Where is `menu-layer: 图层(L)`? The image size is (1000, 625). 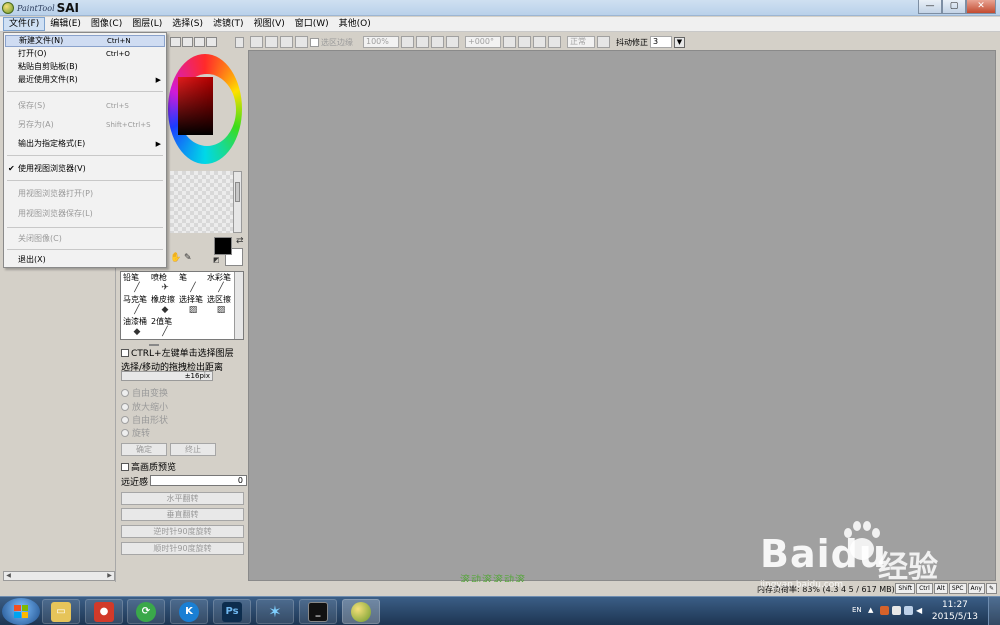
menu-layer: 图层(L) is located at coordinates (147, 24).